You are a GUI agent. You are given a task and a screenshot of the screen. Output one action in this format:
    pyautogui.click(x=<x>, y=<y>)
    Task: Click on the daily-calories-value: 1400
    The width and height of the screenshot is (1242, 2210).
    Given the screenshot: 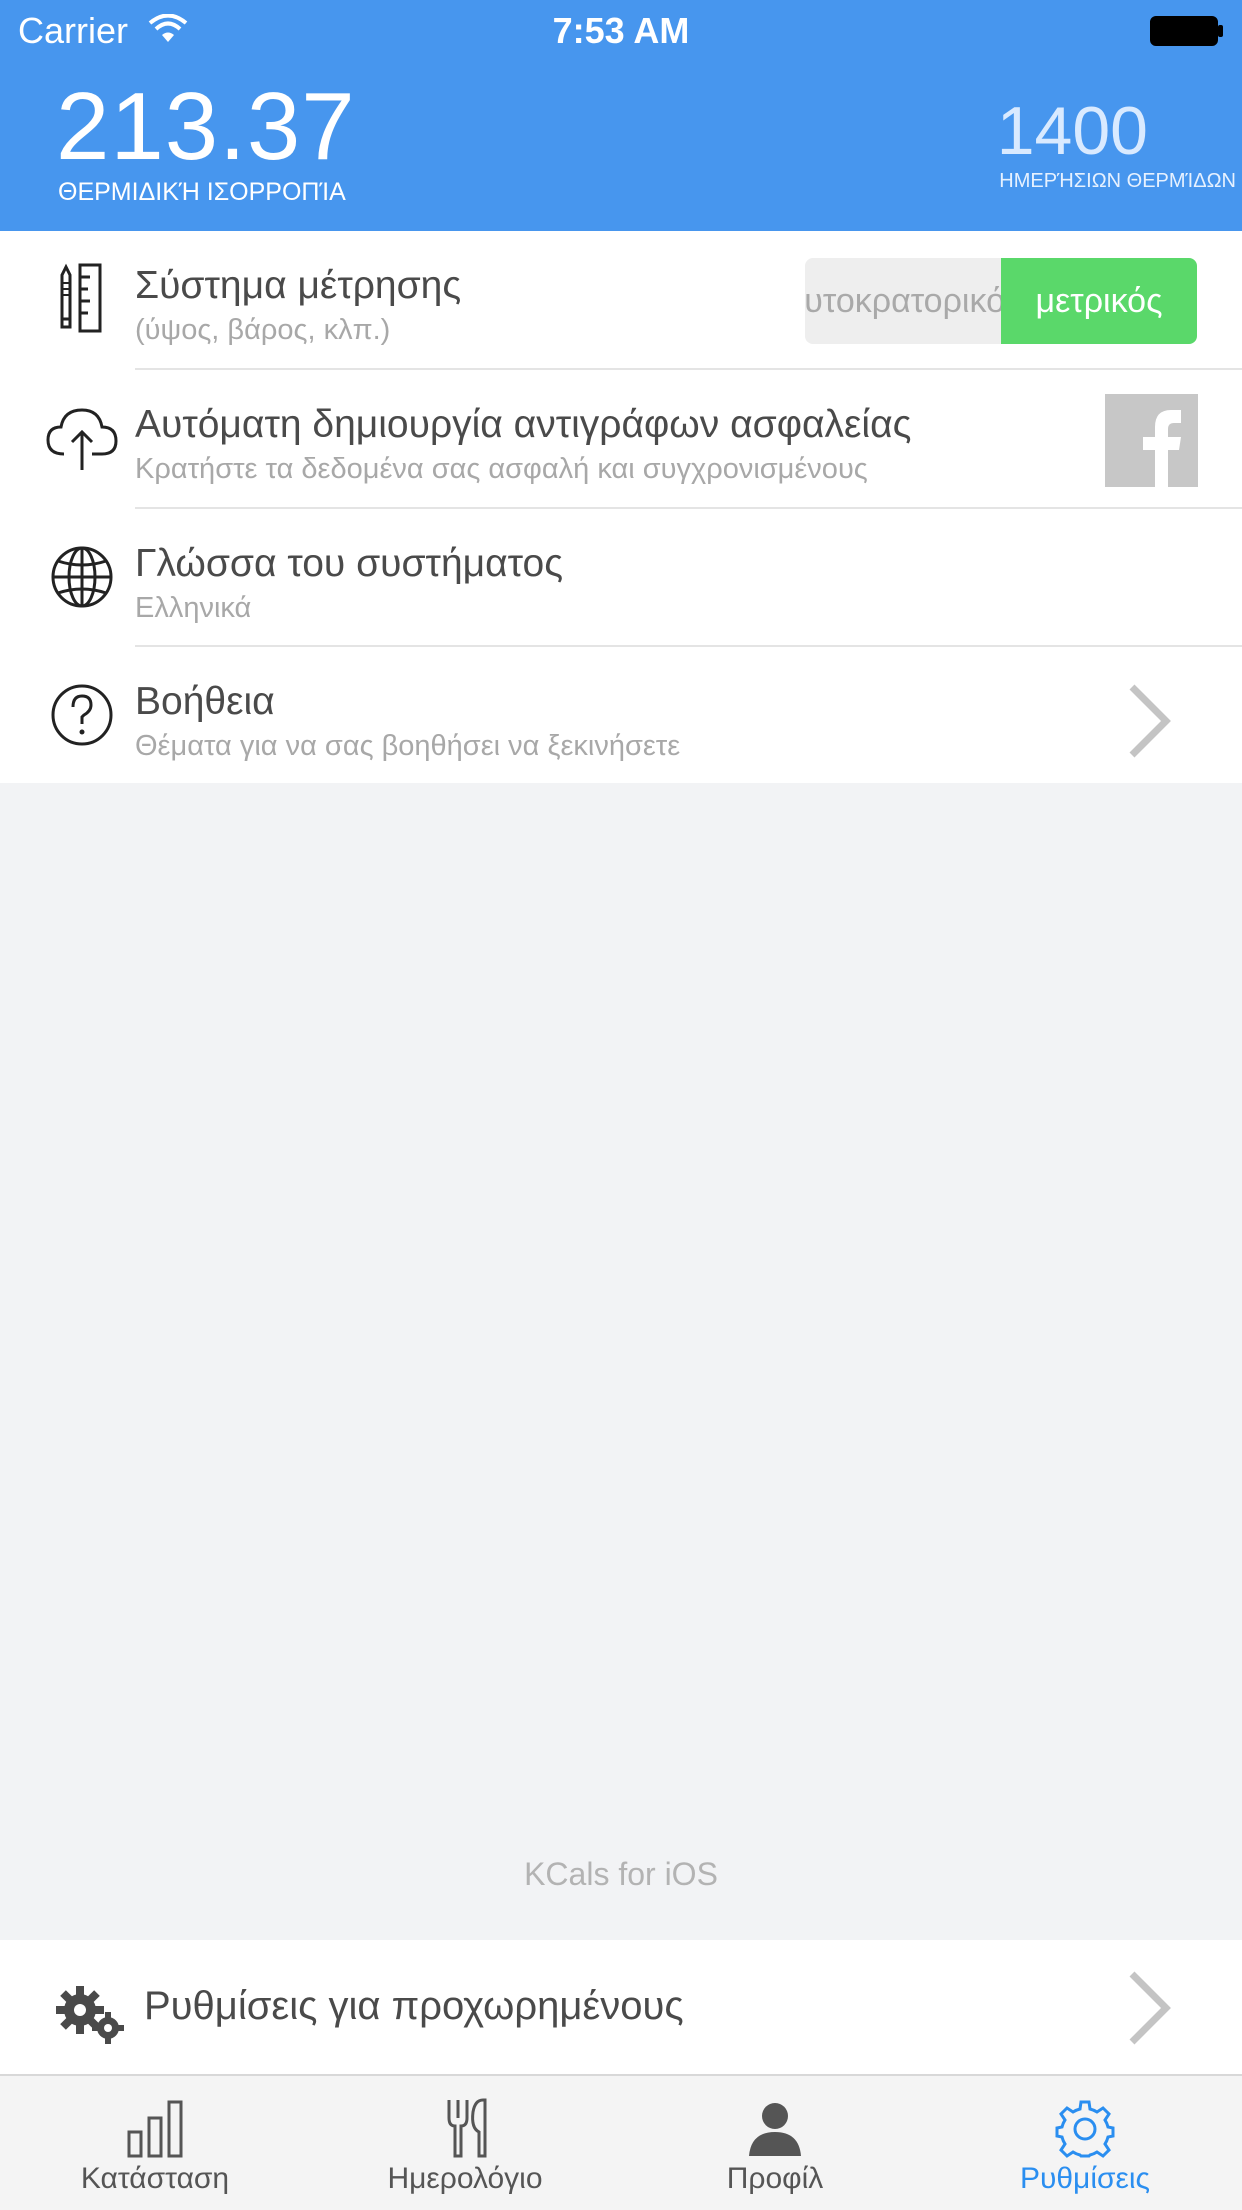 What is the action you would take?
    pyautogui.click(x=1072, y=131)
    